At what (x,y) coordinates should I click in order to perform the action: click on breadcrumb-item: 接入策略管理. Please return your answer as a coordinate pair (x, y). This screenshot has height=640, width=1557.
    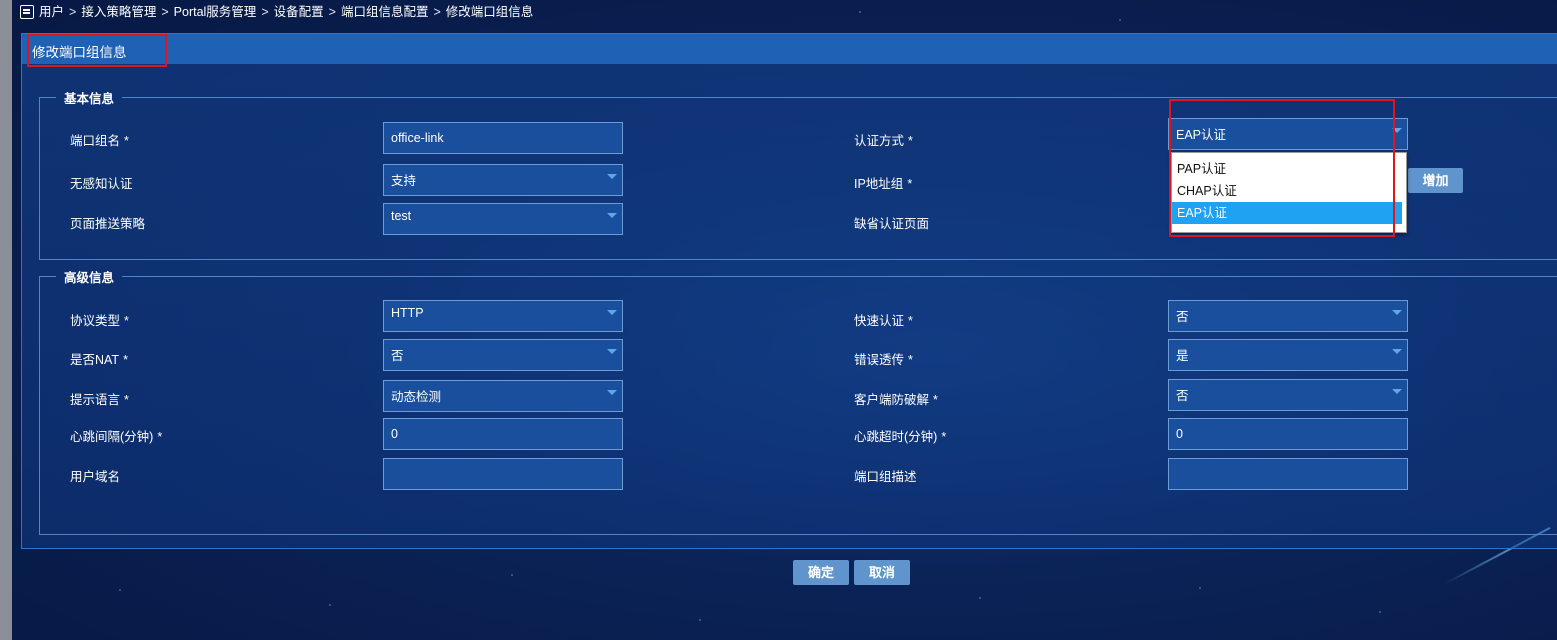
    Looking at the image, I should click on (118, 12).